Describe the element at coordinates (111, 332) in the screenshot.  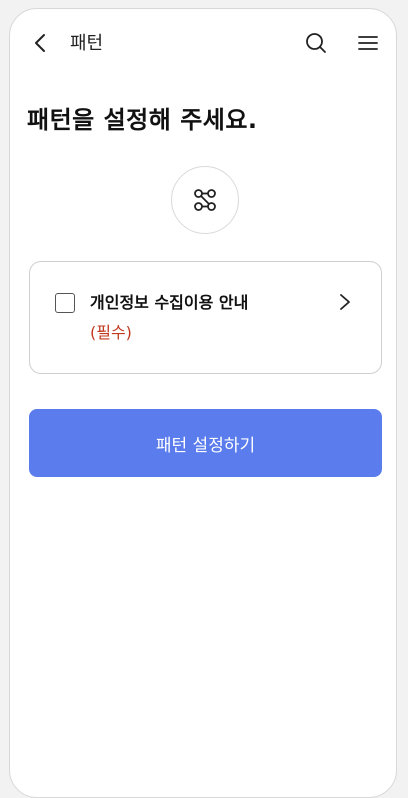
I see `required-badge: (필수)` at that location.